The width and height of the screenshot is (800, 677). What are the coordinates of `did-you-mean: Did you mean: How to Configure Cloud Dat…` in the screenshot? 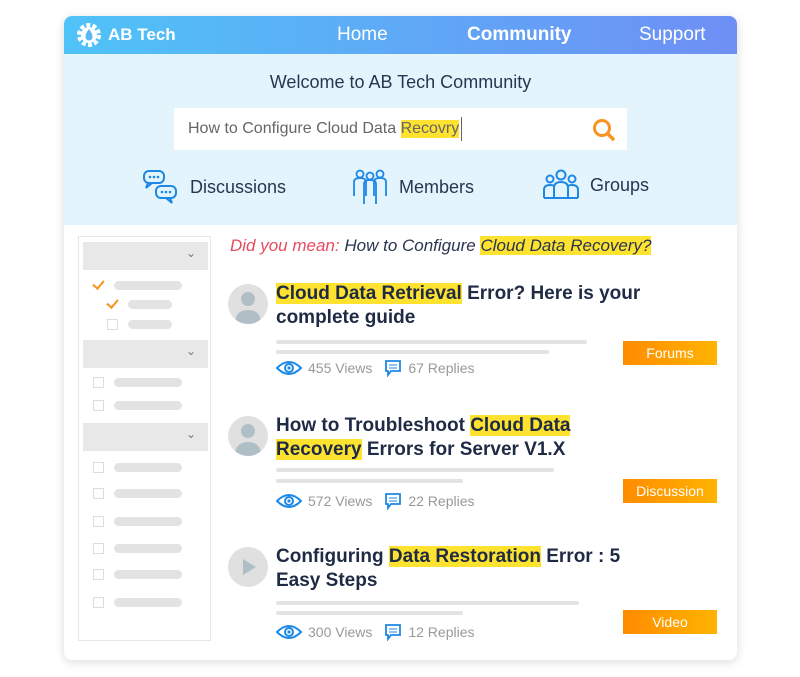 It's located at (441, 246).